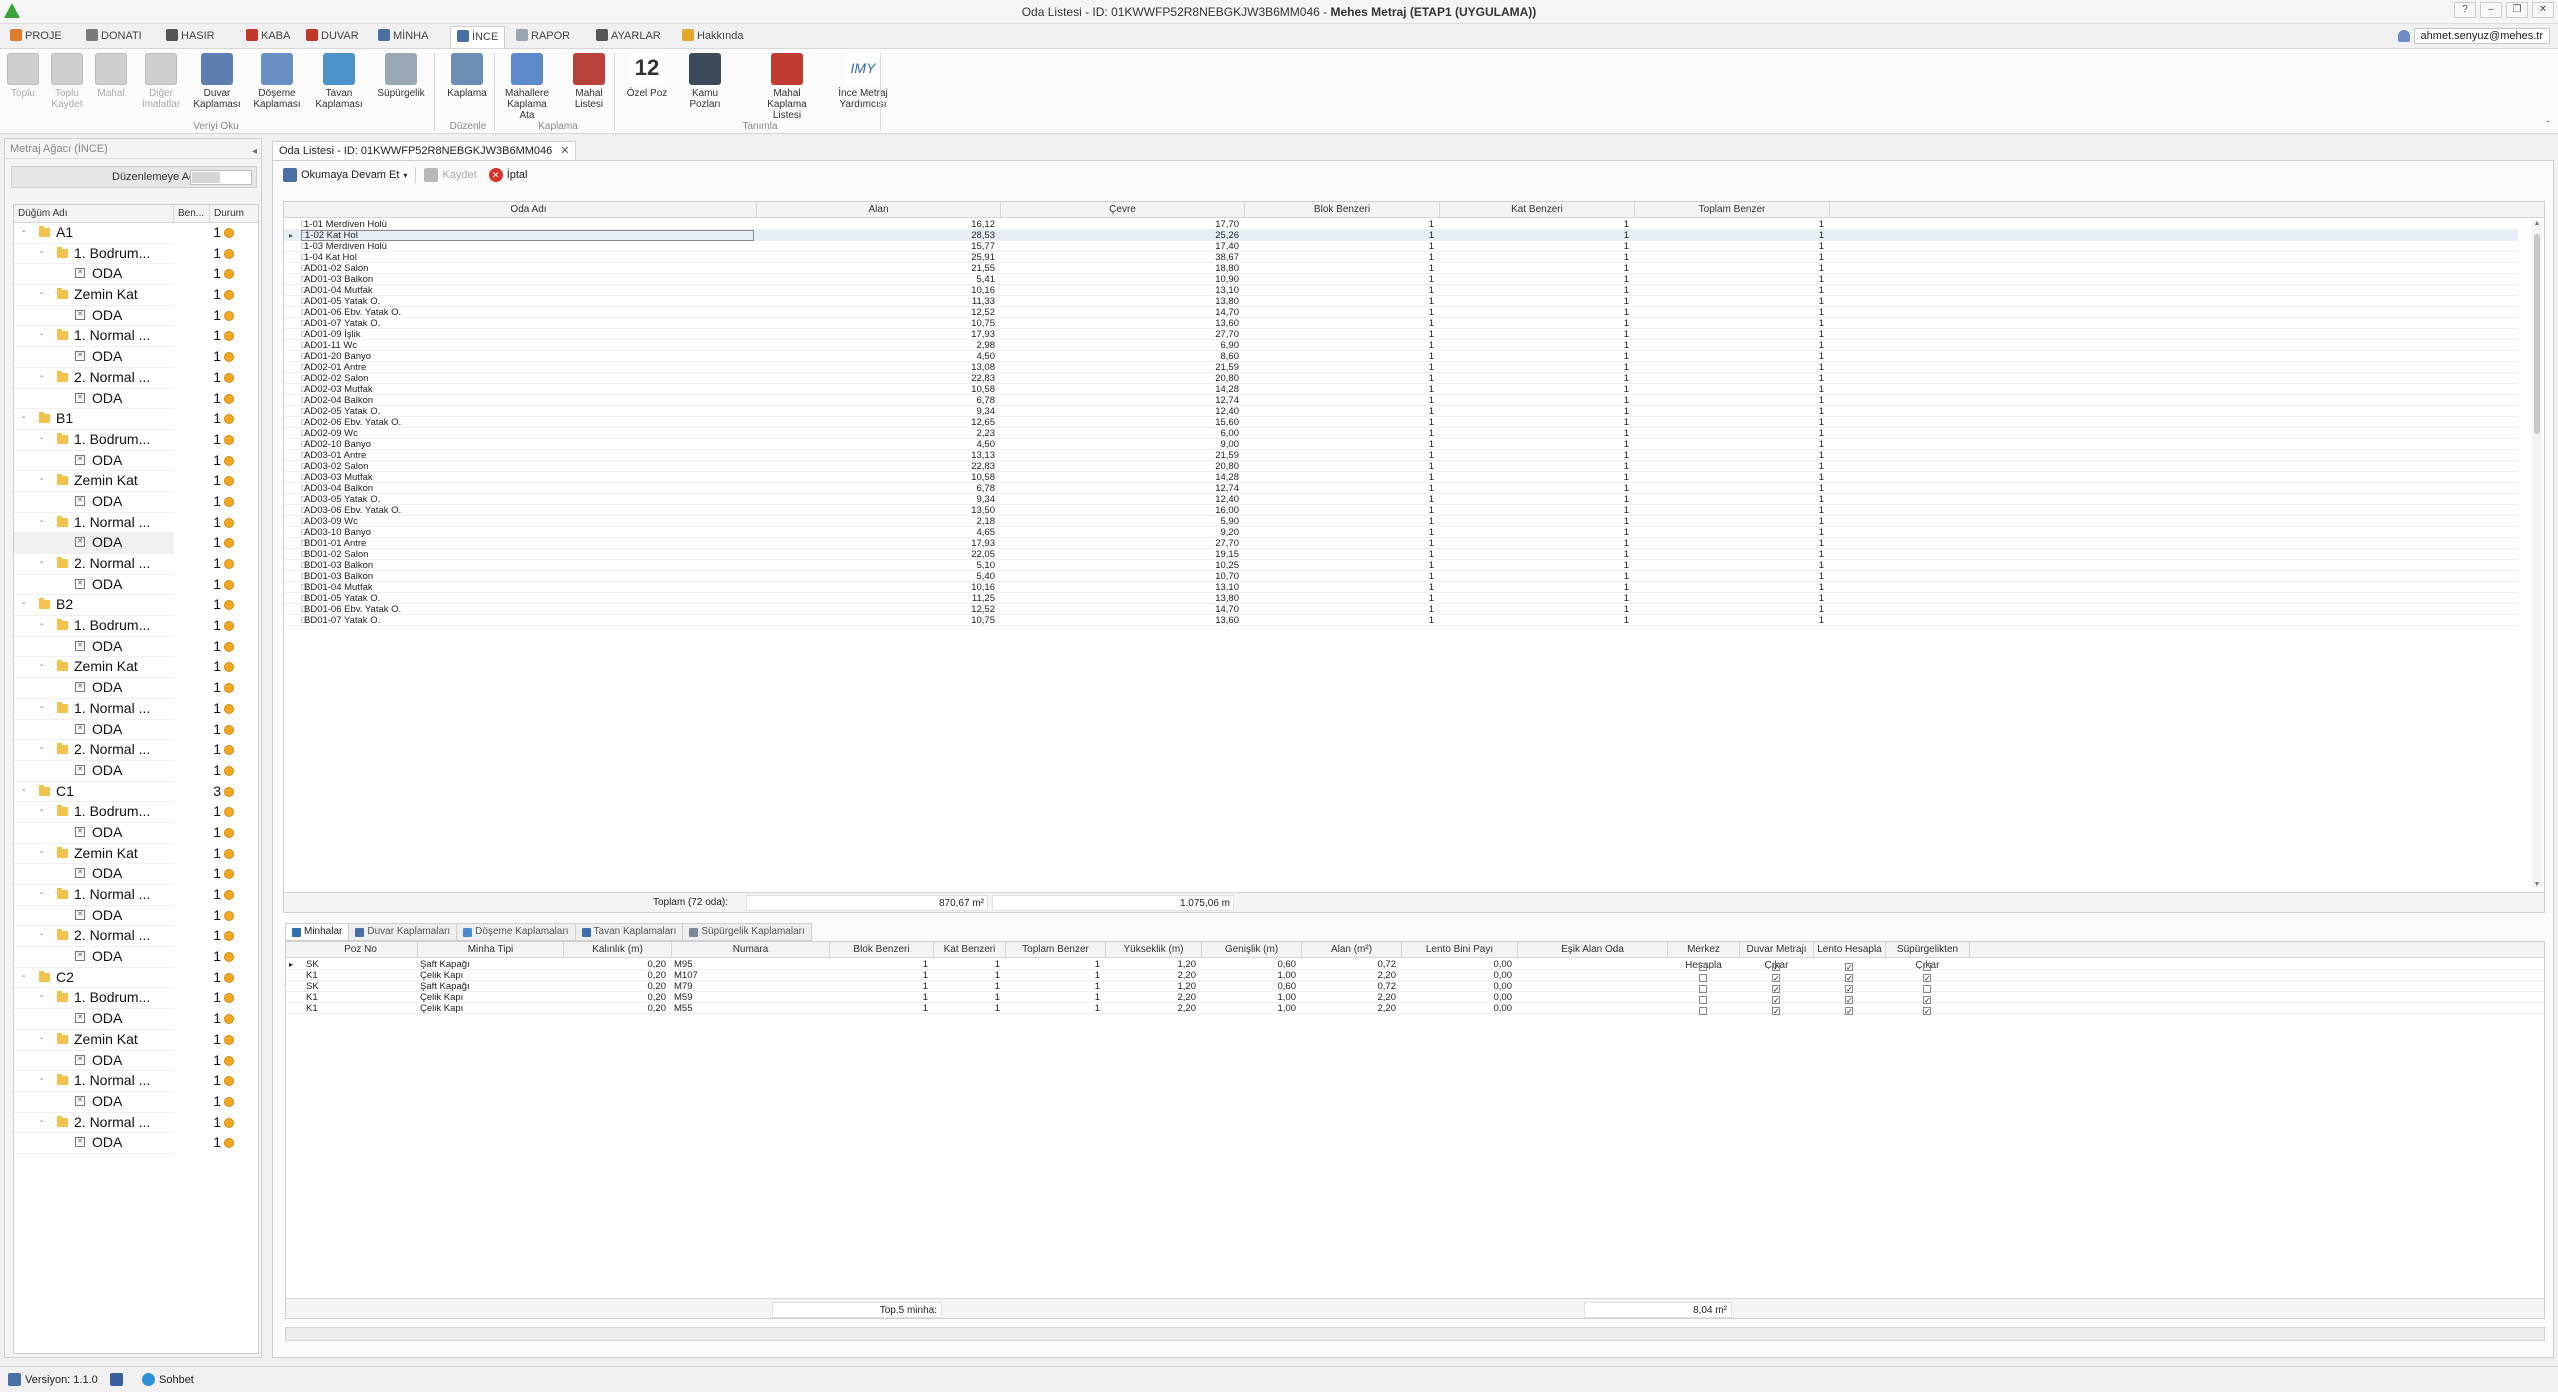 This screenshot has width=2558, height=1392. What do you see at coordinates (1401, 356) in the screenshot?
I see `table-row: AD01-20 Banyo 4,50 8,60 1 1 1` at bounding box center [1401, 356].